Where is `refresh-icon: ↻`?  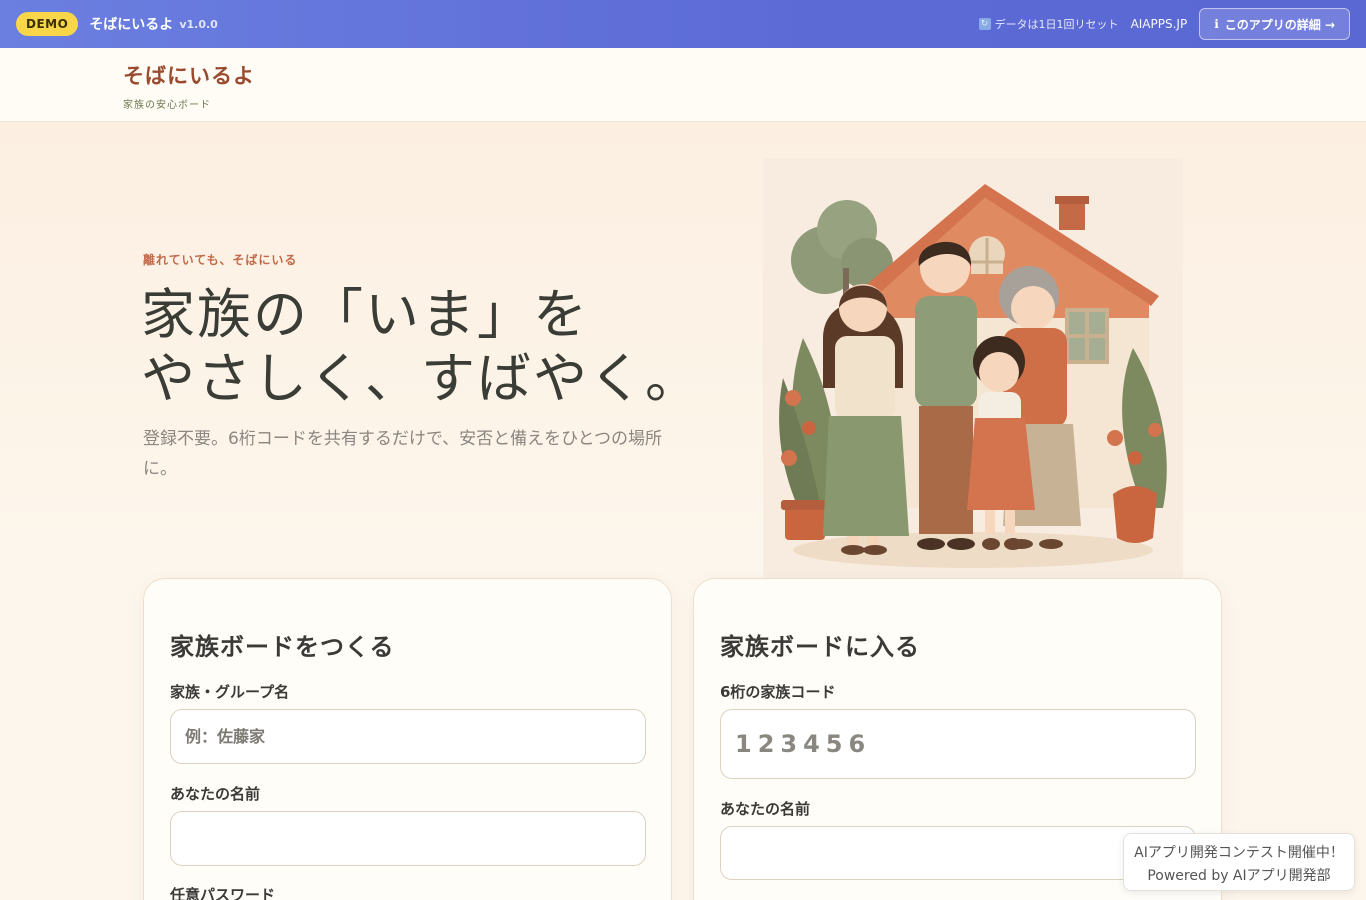
refresh-icon: ↻ is located at coordinates (984, 24).